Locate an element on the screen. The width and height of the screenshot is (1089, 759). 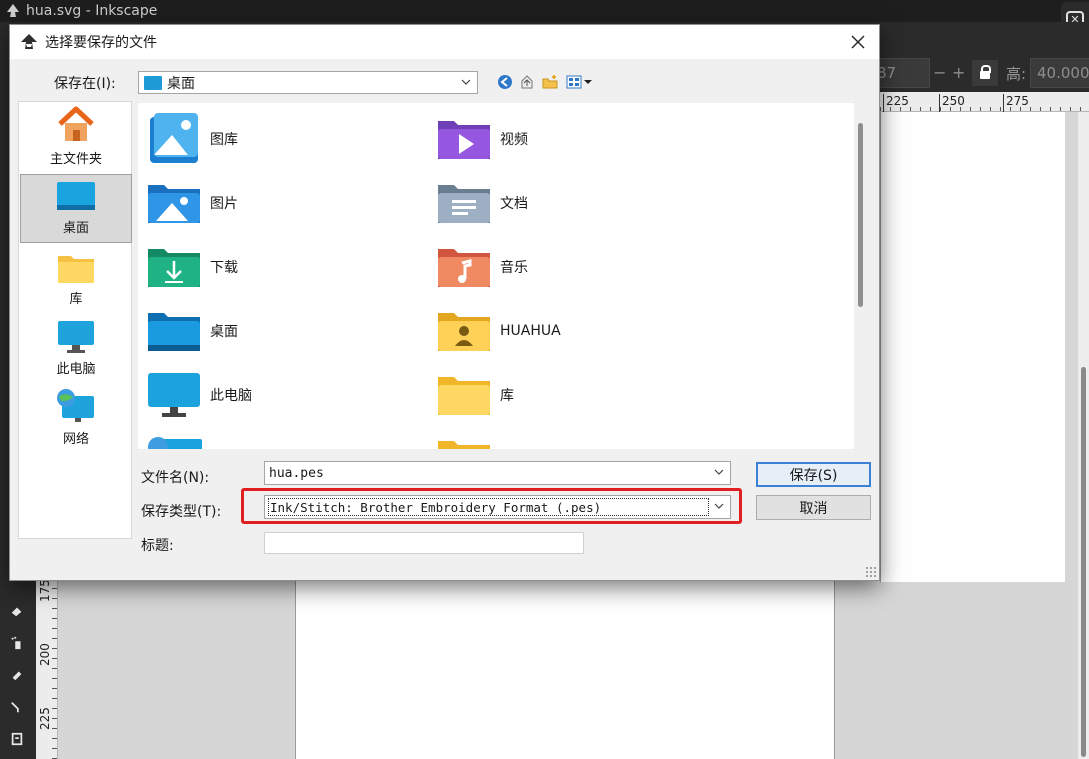
filename-value: hua.pes is located at coordinates (296, 473).